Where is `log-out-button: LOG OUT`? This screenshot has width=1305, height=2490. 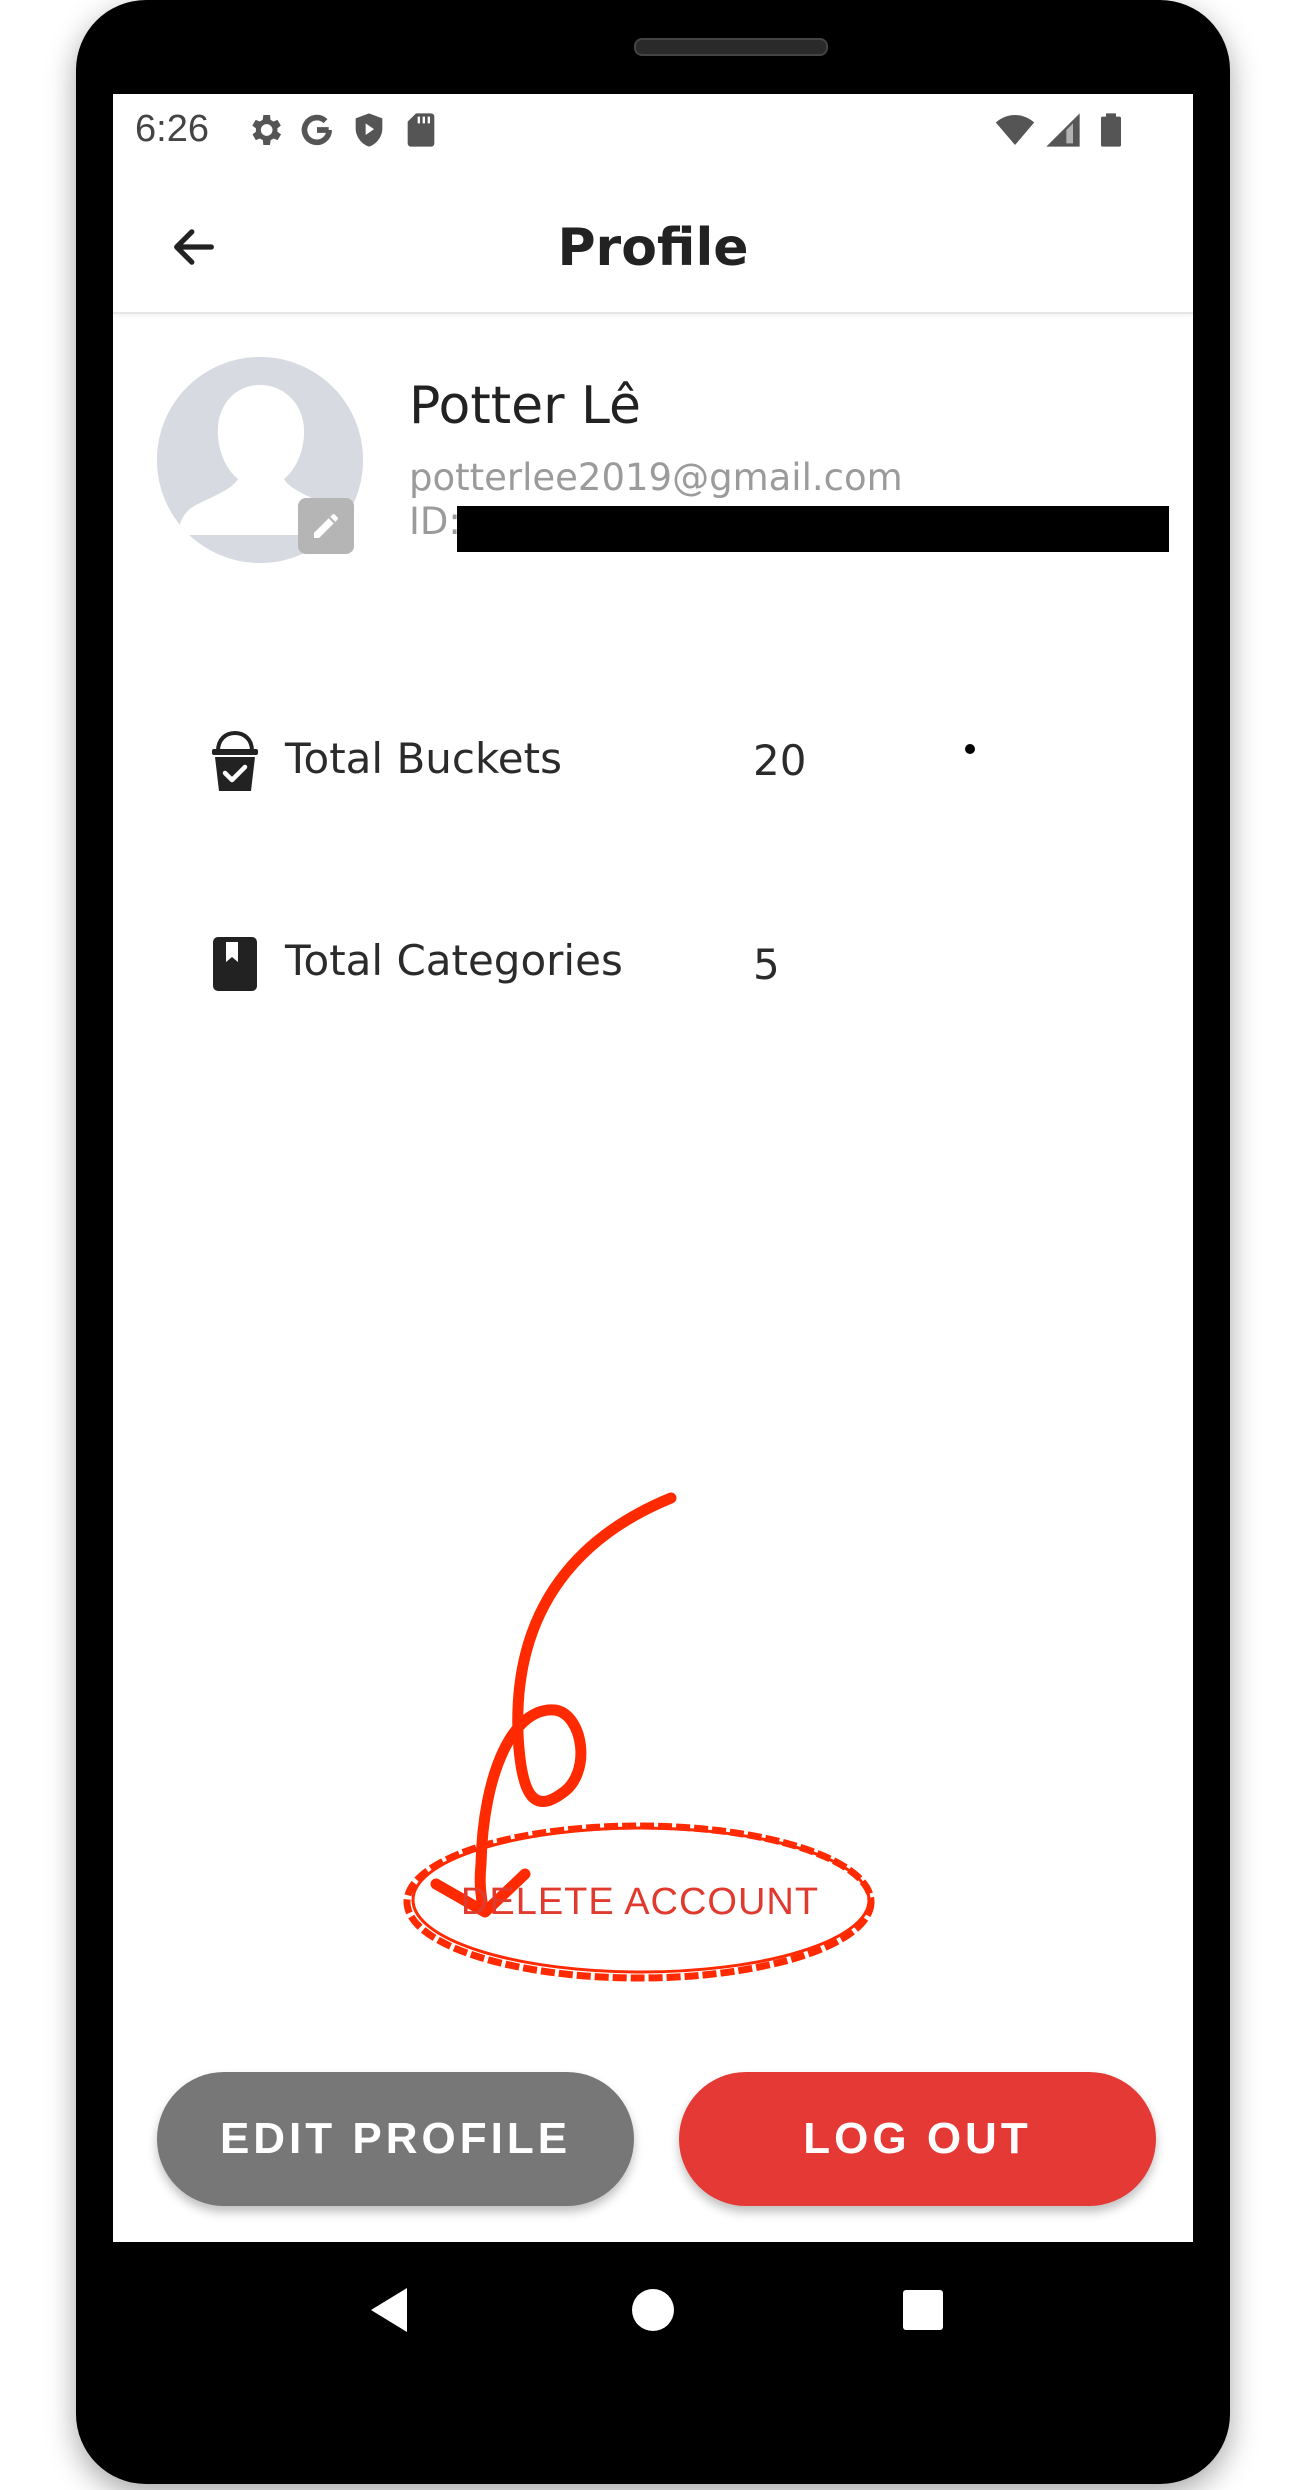 log-out-button: LOG OUT is located at coordinates (917, 2139).